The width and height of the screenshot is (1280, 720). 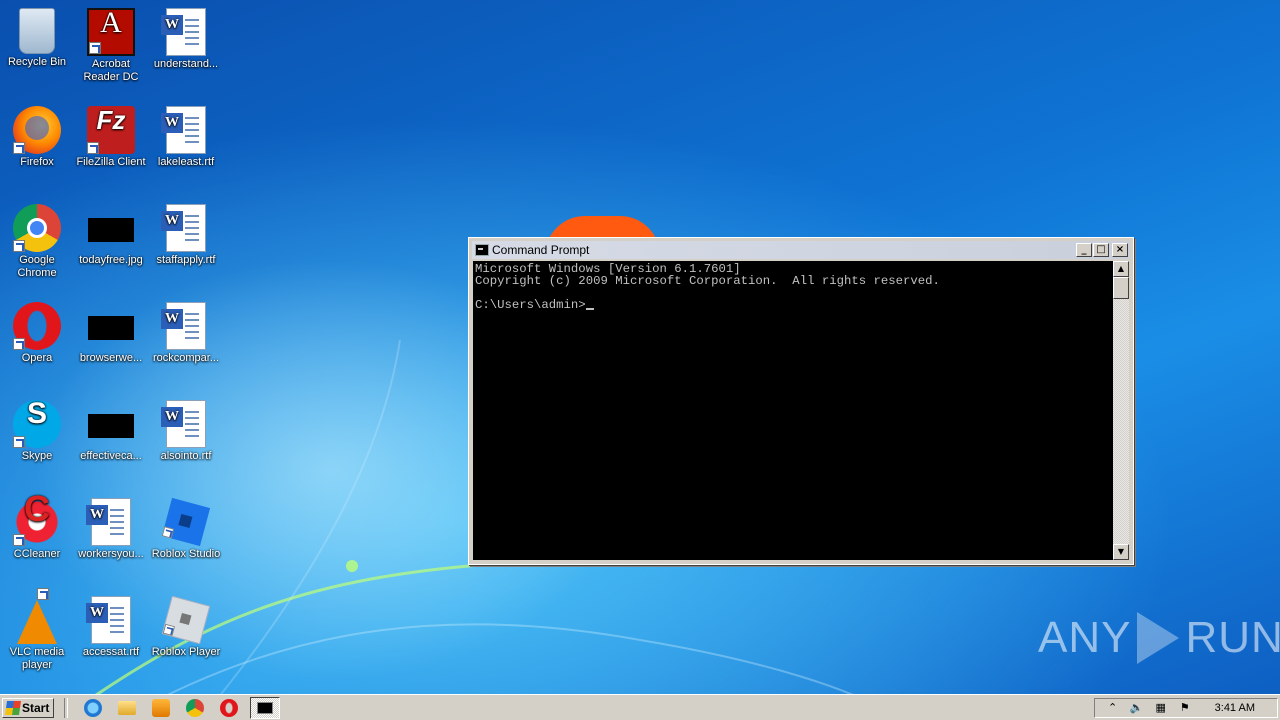 I want to click on minimize-button: _, so click(x=1084, y=250).